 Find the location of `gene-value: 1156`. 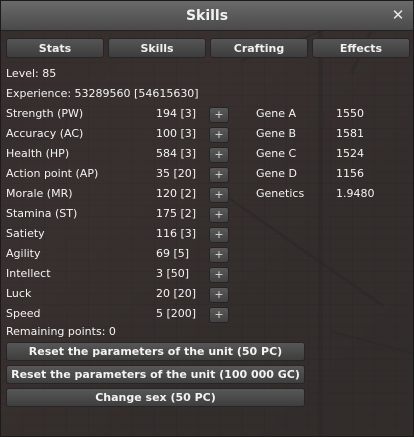

gene-value: 1156 is located at coordinates (350, 173).